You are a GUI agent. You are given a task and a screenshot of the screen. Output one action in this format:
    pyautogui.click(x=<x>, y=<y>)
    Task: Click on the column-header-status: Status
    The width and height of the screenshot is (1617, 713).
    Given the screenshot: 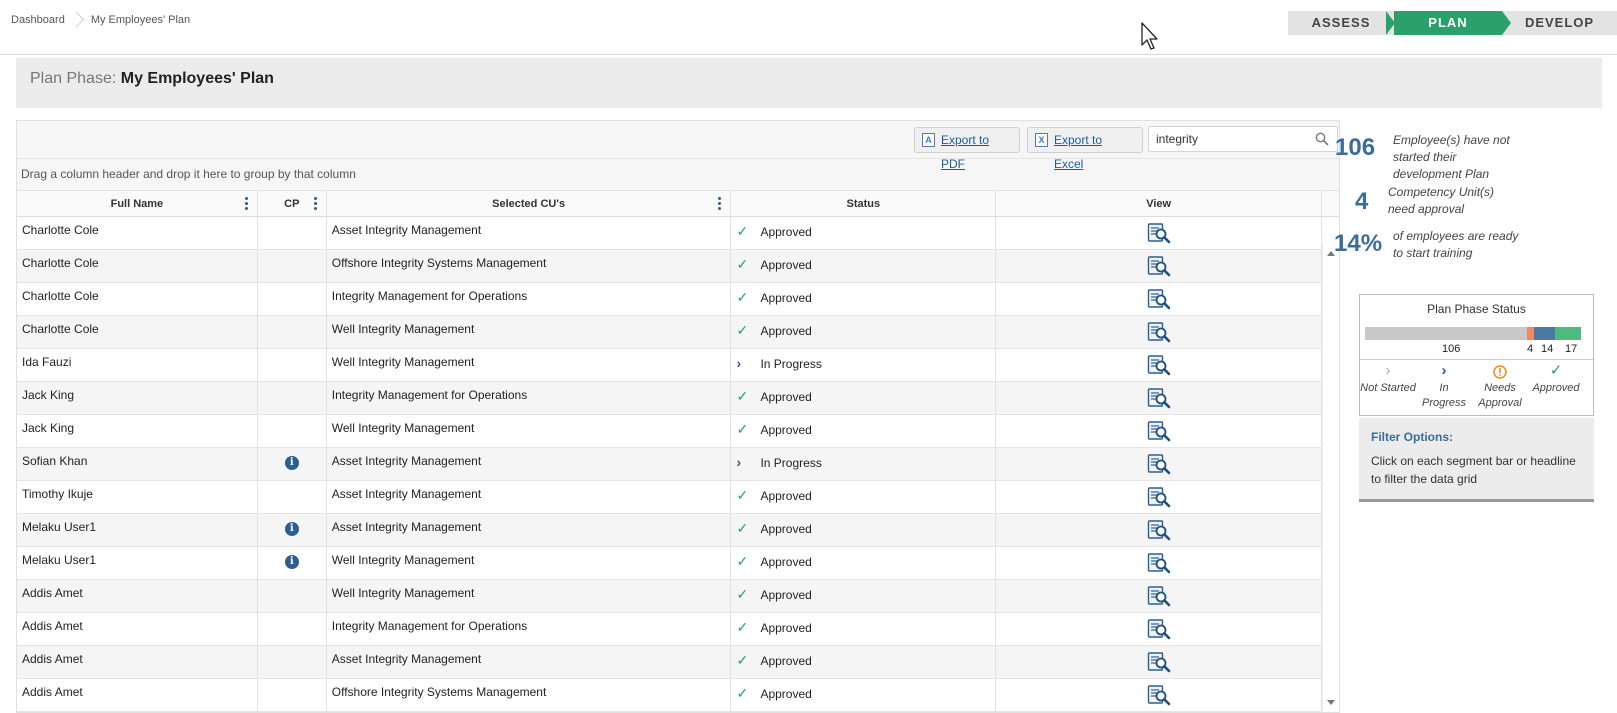 What is the action you would take?
    pyautogui.click(x=864, y=203)
    